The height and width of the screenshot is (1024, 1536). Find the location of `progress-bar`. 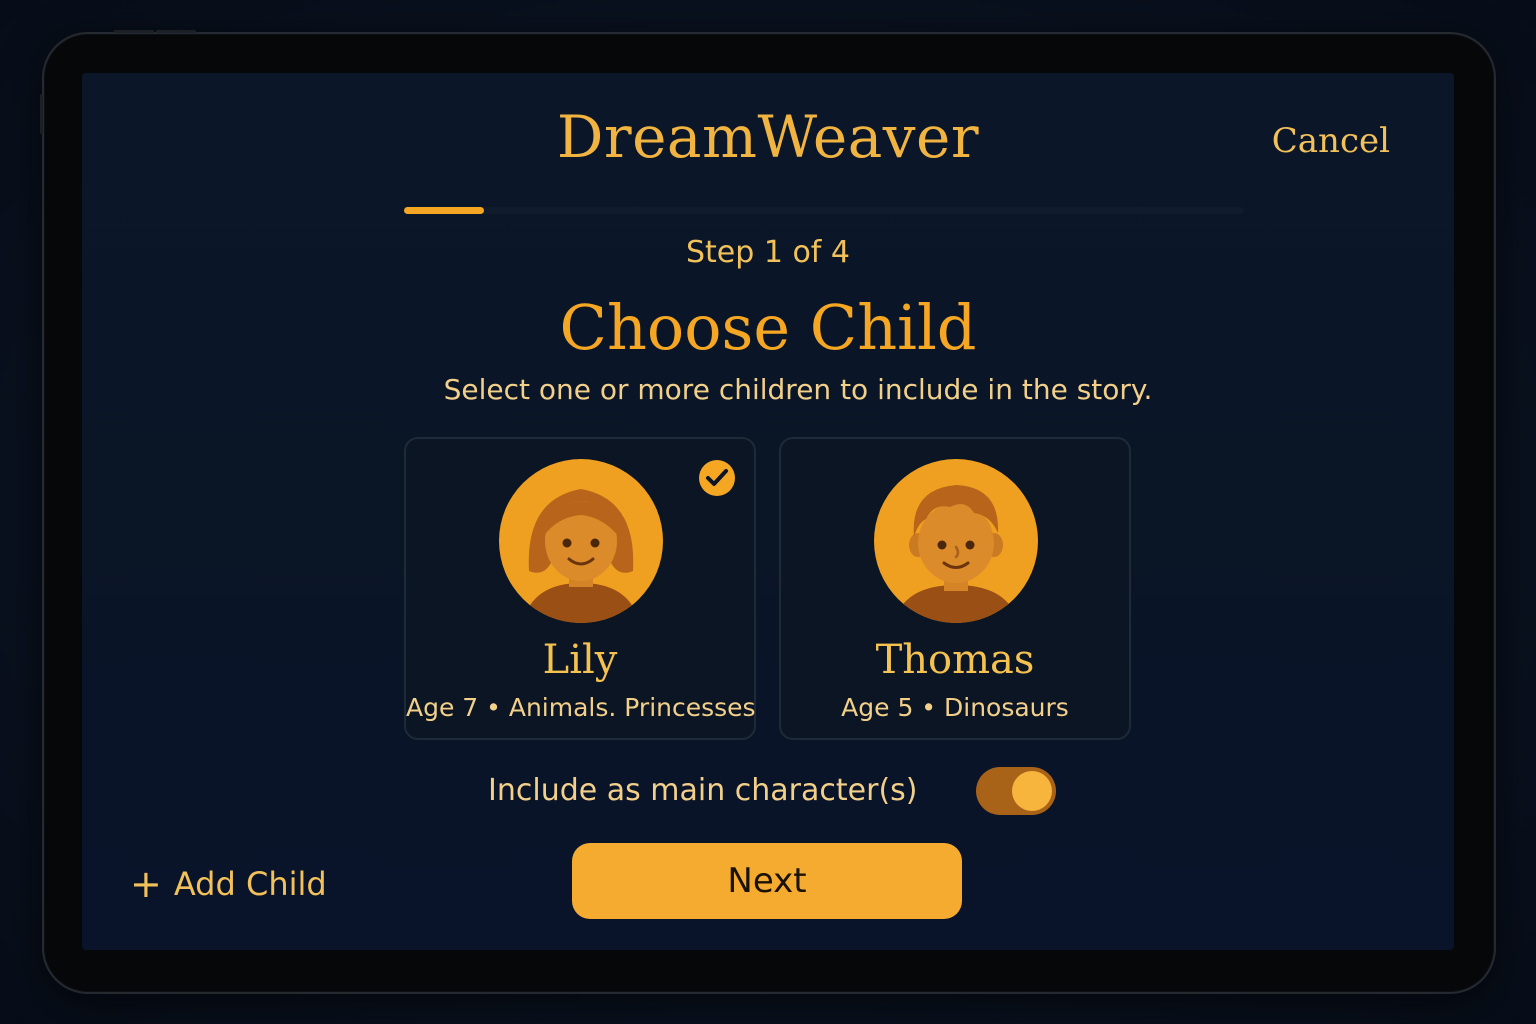

progress-bar is located at coordinates (824, 210).